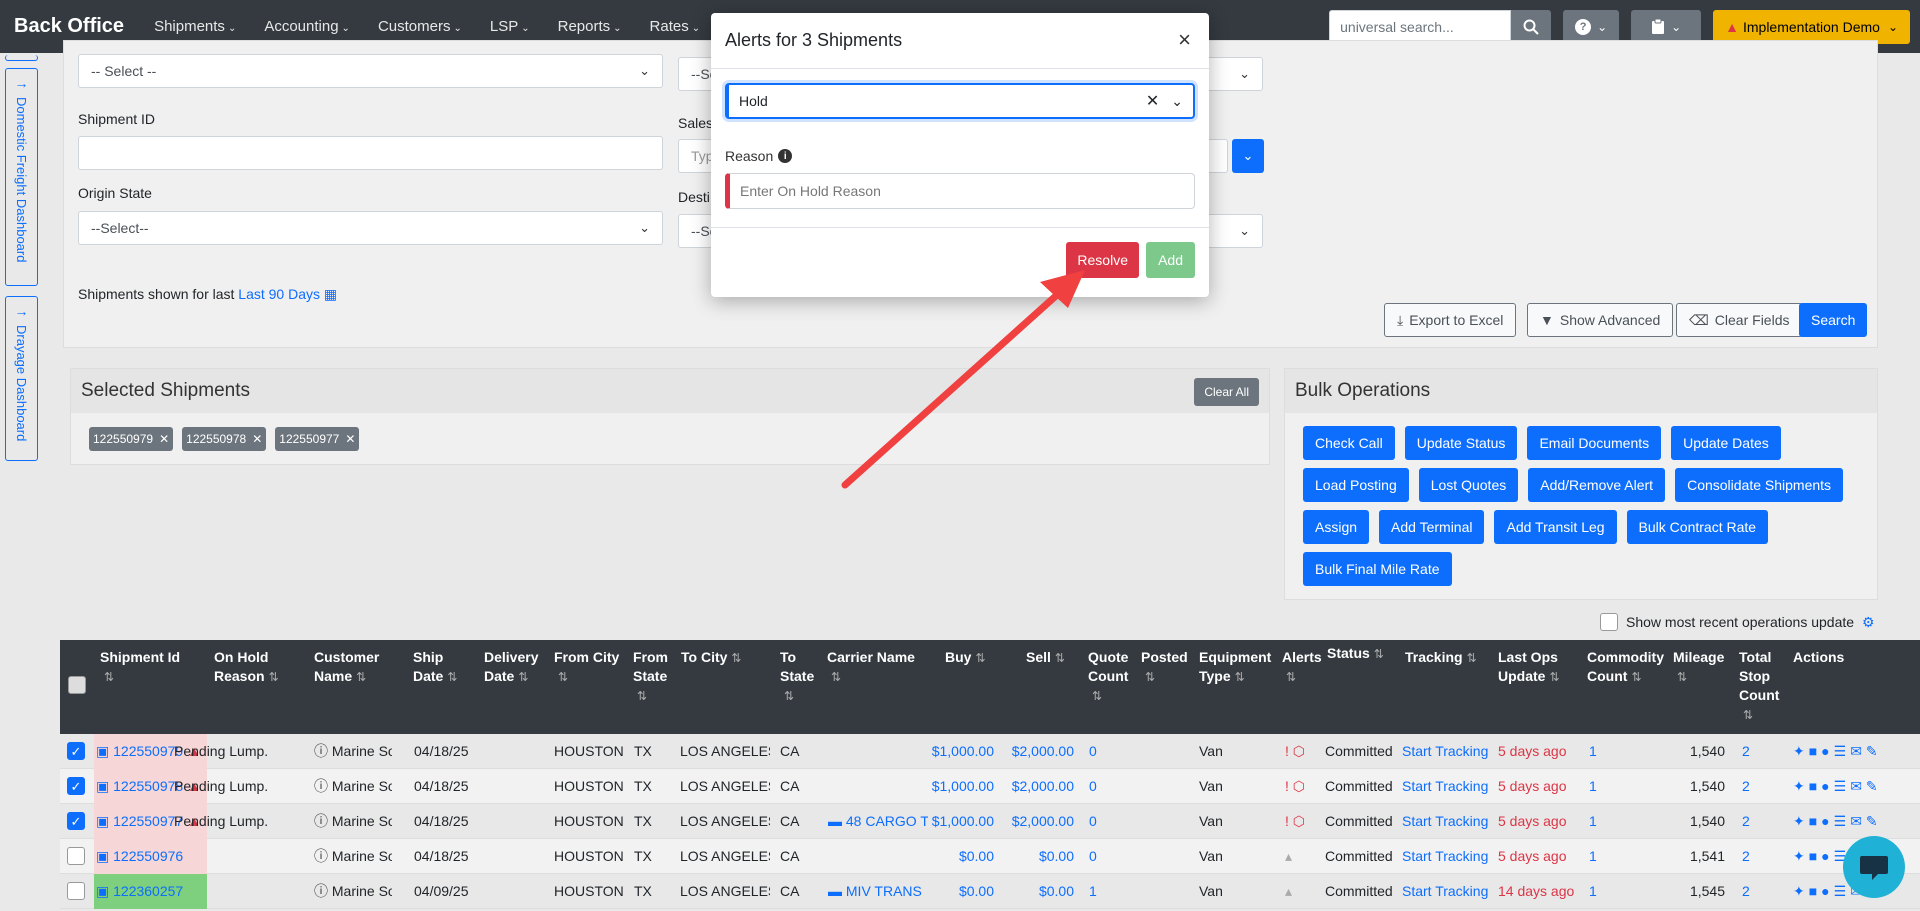 Image resolution: width=1920 pixels, height=911 pixels. Describe the element at coordinates (77, 687) in the screenshot. I see `select-all-checkbox` at that location.